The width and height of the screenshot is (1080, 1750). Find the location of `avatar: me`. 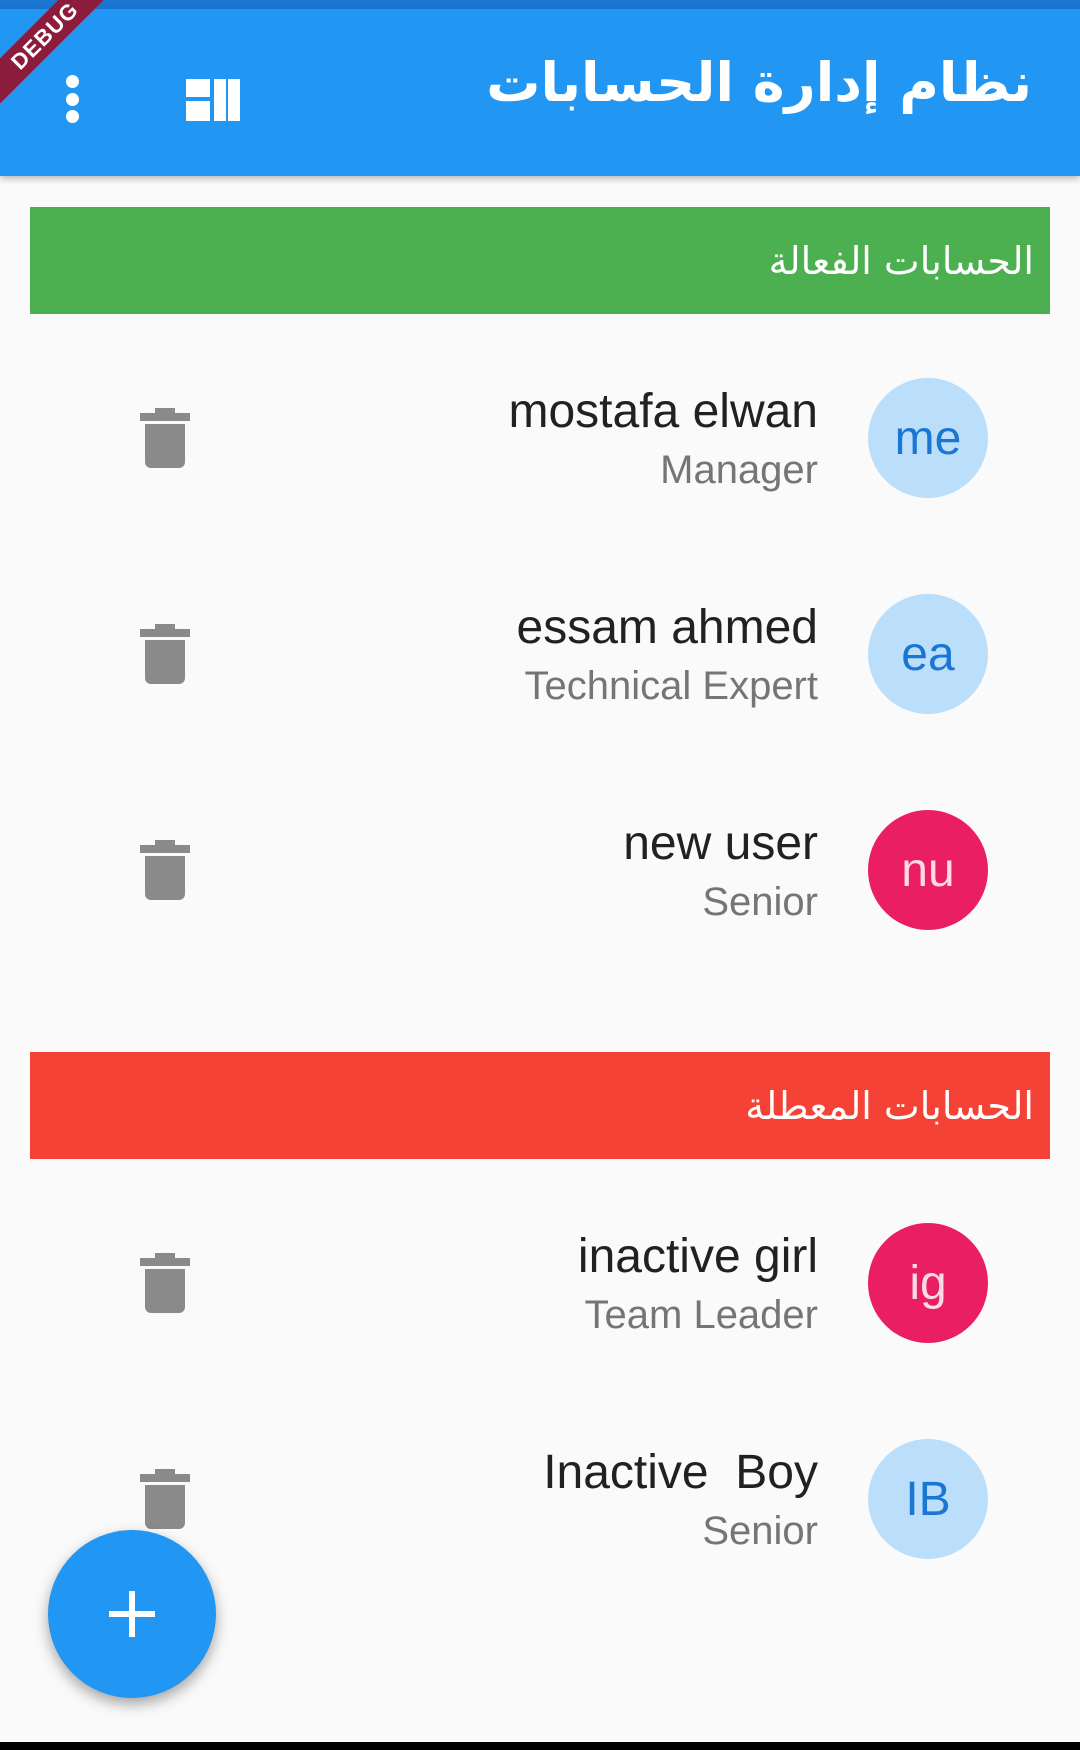

avatar: me is located at coordinates (928, 438).